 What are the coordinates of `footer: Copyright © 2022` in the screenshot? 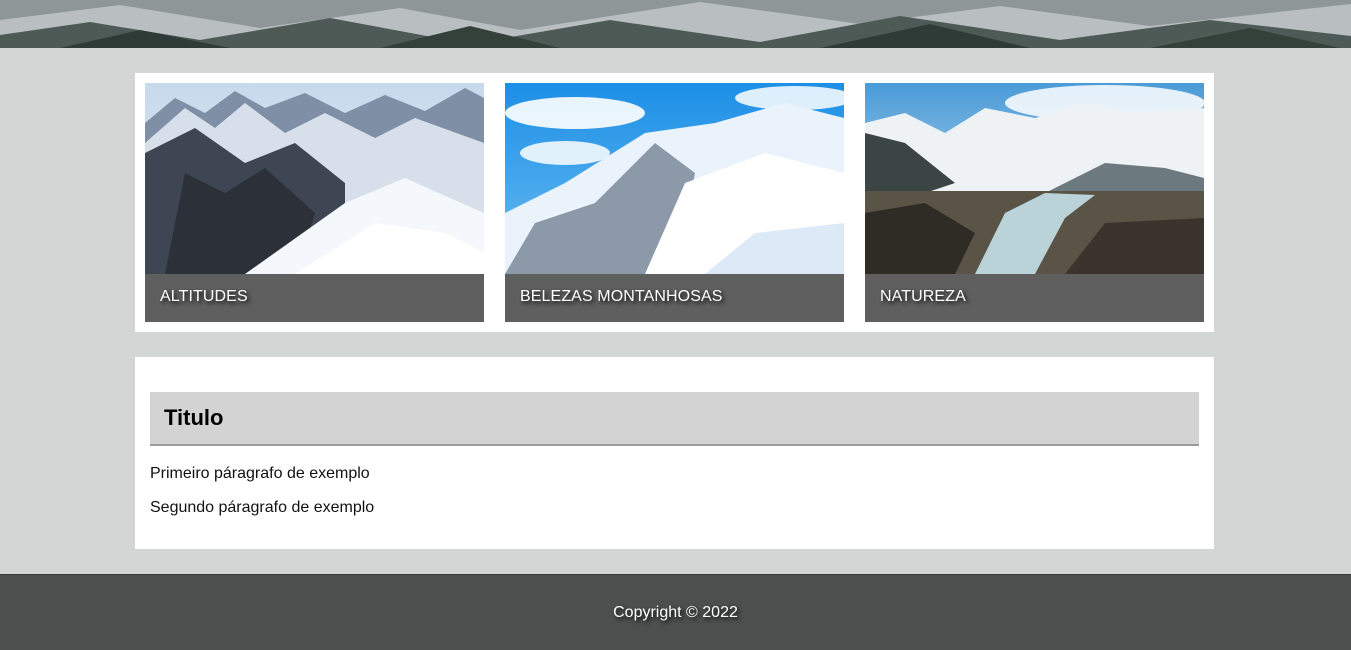 It's located at (675, 612).